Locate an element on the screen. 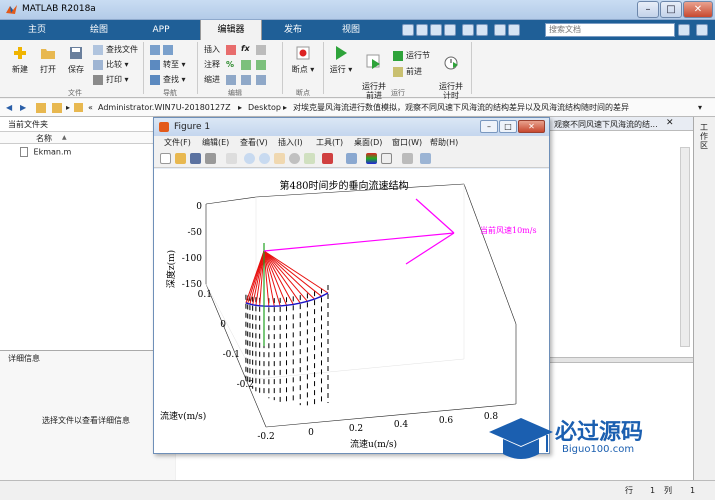  comment-button: 注释 is located at coordinates (212, 65).